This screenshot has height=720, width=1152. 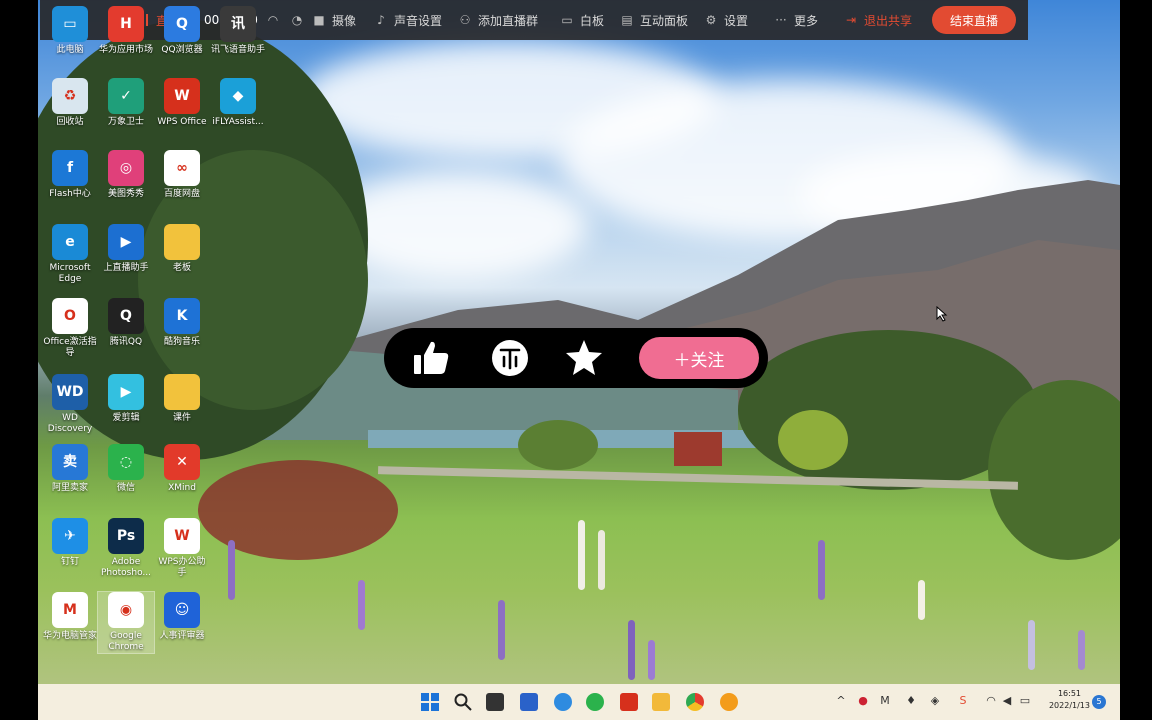 What do you see at coordinates (126, 323) in the screenshot?
I see `desktop-icon-tencent-qq: Q 腾讯QQ` at bounding box center [126, 323].